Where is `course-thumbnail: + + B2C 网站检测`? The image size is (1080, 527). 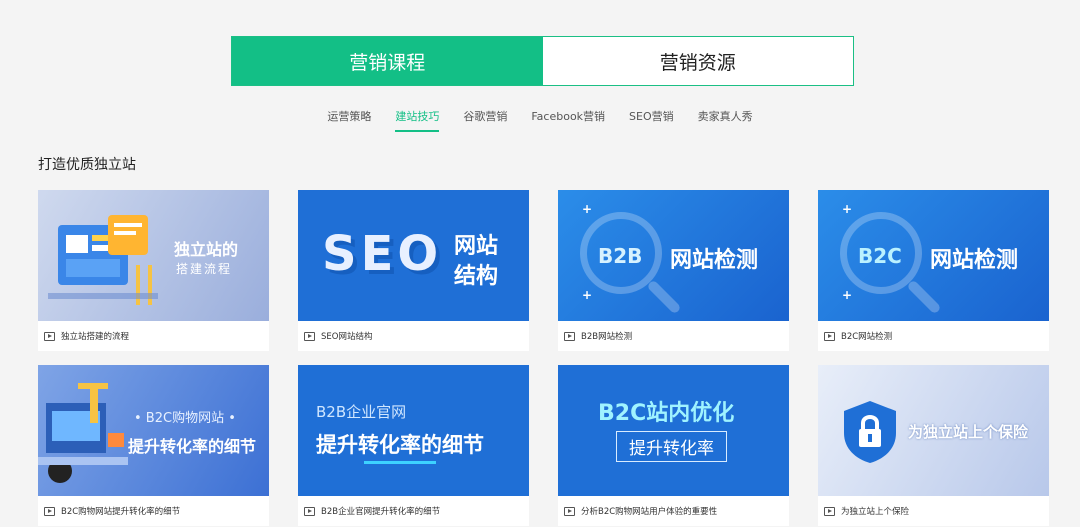
course-thumbnail: + + B2C 网站检测 is located at coordinates (933, 255).